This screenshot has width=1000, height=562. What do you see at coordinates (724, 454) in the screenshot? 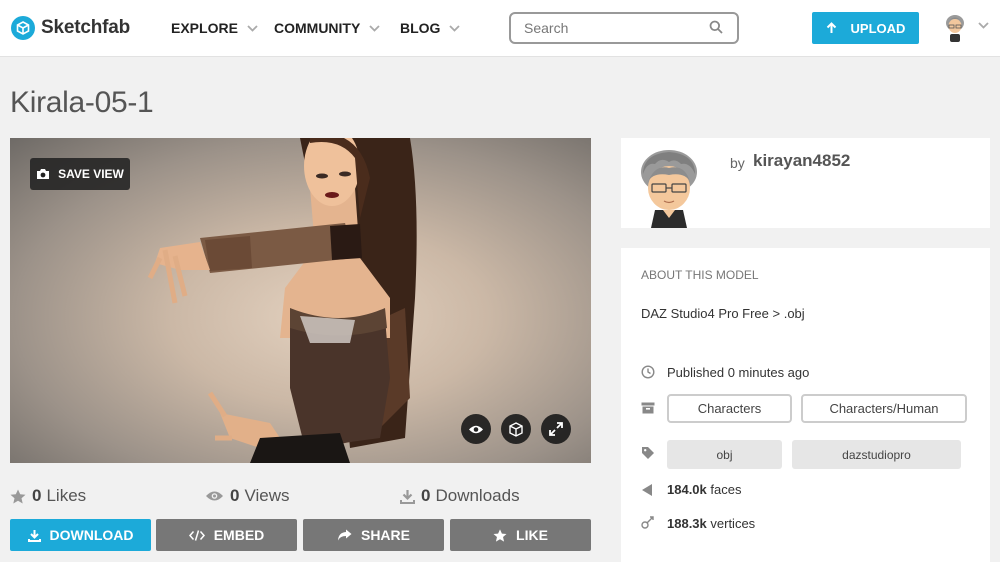
I see `tag-obj: obj` at bounding box center [724, 454].